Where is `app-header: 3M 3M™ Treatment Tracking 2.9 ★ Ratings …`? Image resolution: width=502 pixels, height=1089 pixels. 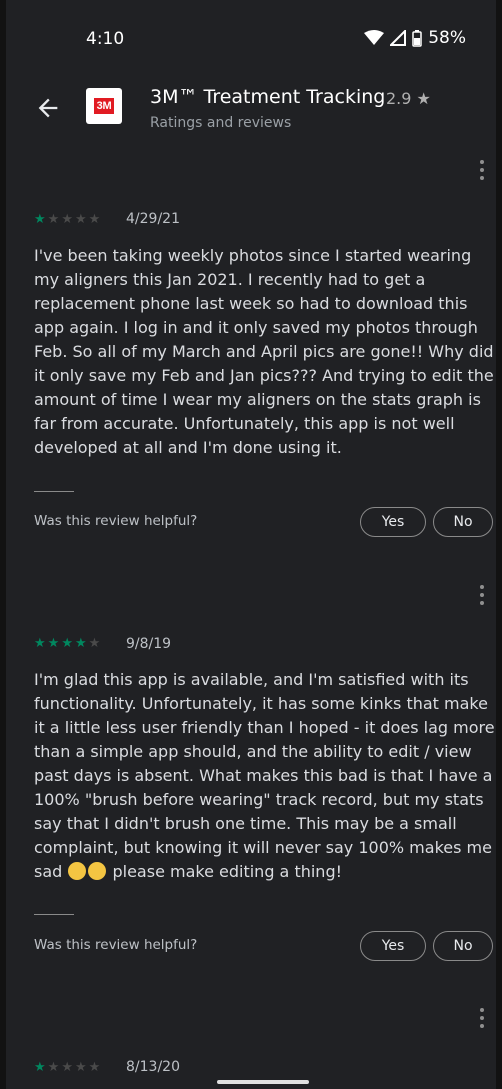
app-header: 3M 3M™ Treatment Tracking 2.9 ★ Ratings … is located at coordinates (251, 110).